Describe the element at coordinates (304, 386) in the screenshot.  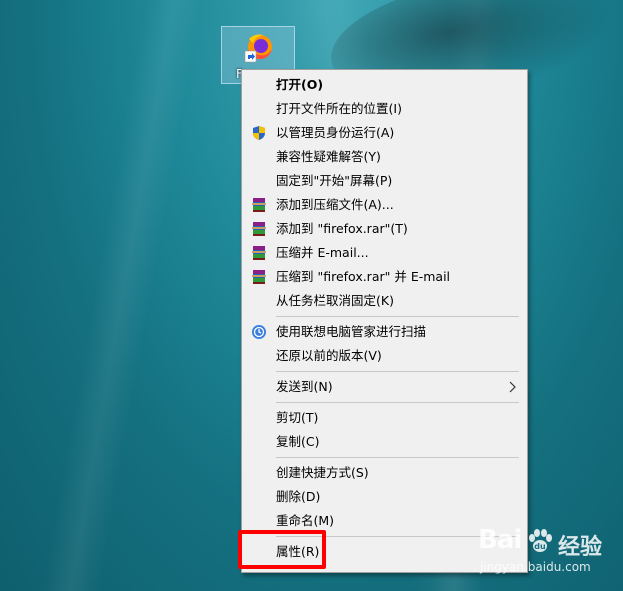
I see `menu-item-label: 发送到(N)` at that location.